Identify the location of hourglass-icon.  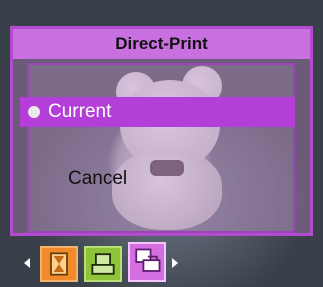
(59, 264).